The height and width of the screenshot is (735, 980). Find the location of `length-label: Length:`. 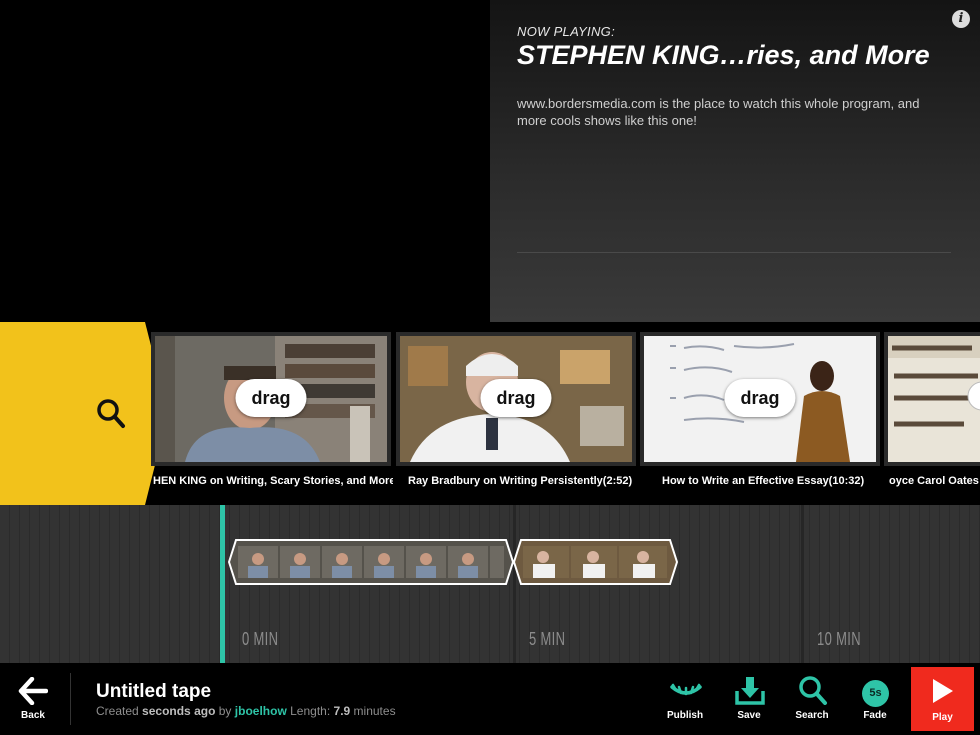

length-label: Length: is located at coordinates (310, 711).